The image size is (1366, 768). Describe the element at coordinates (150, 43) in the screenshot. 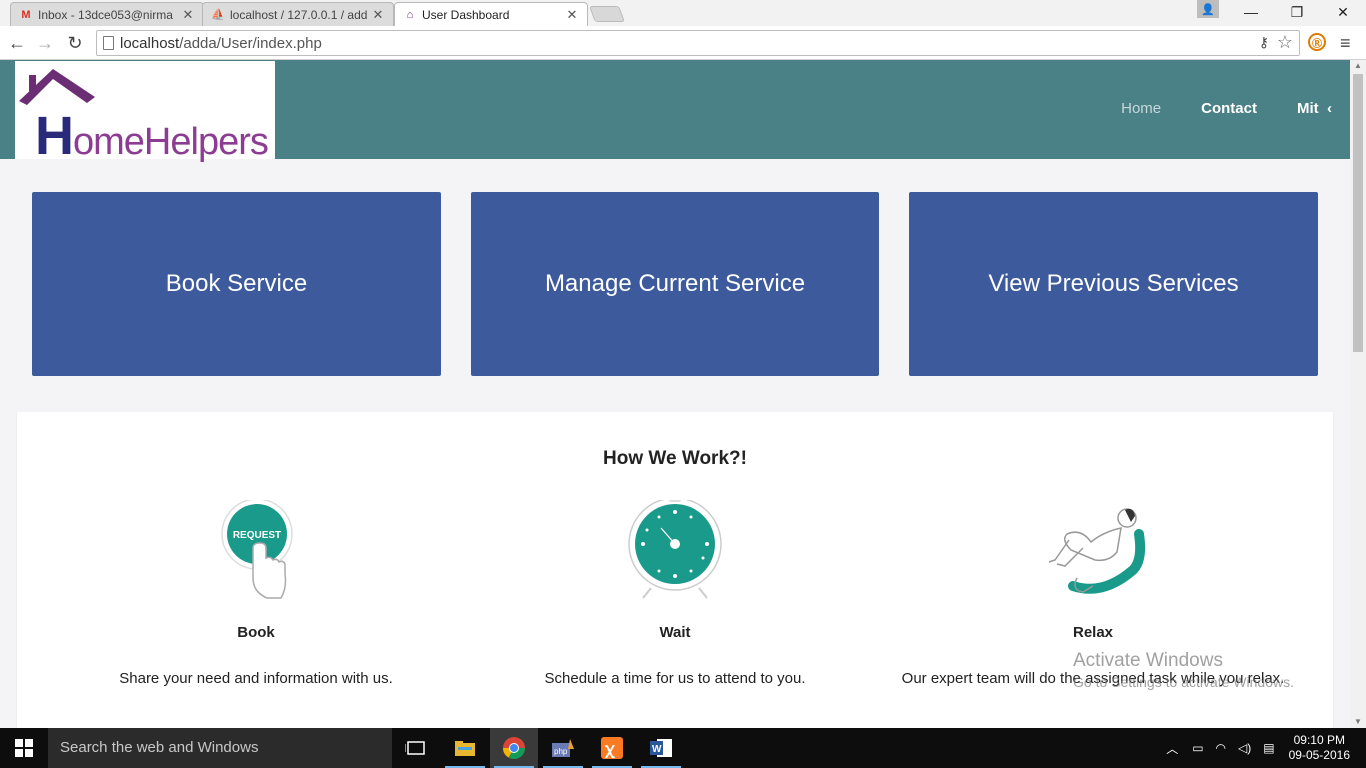

I see `url-host: localhost` at that location.